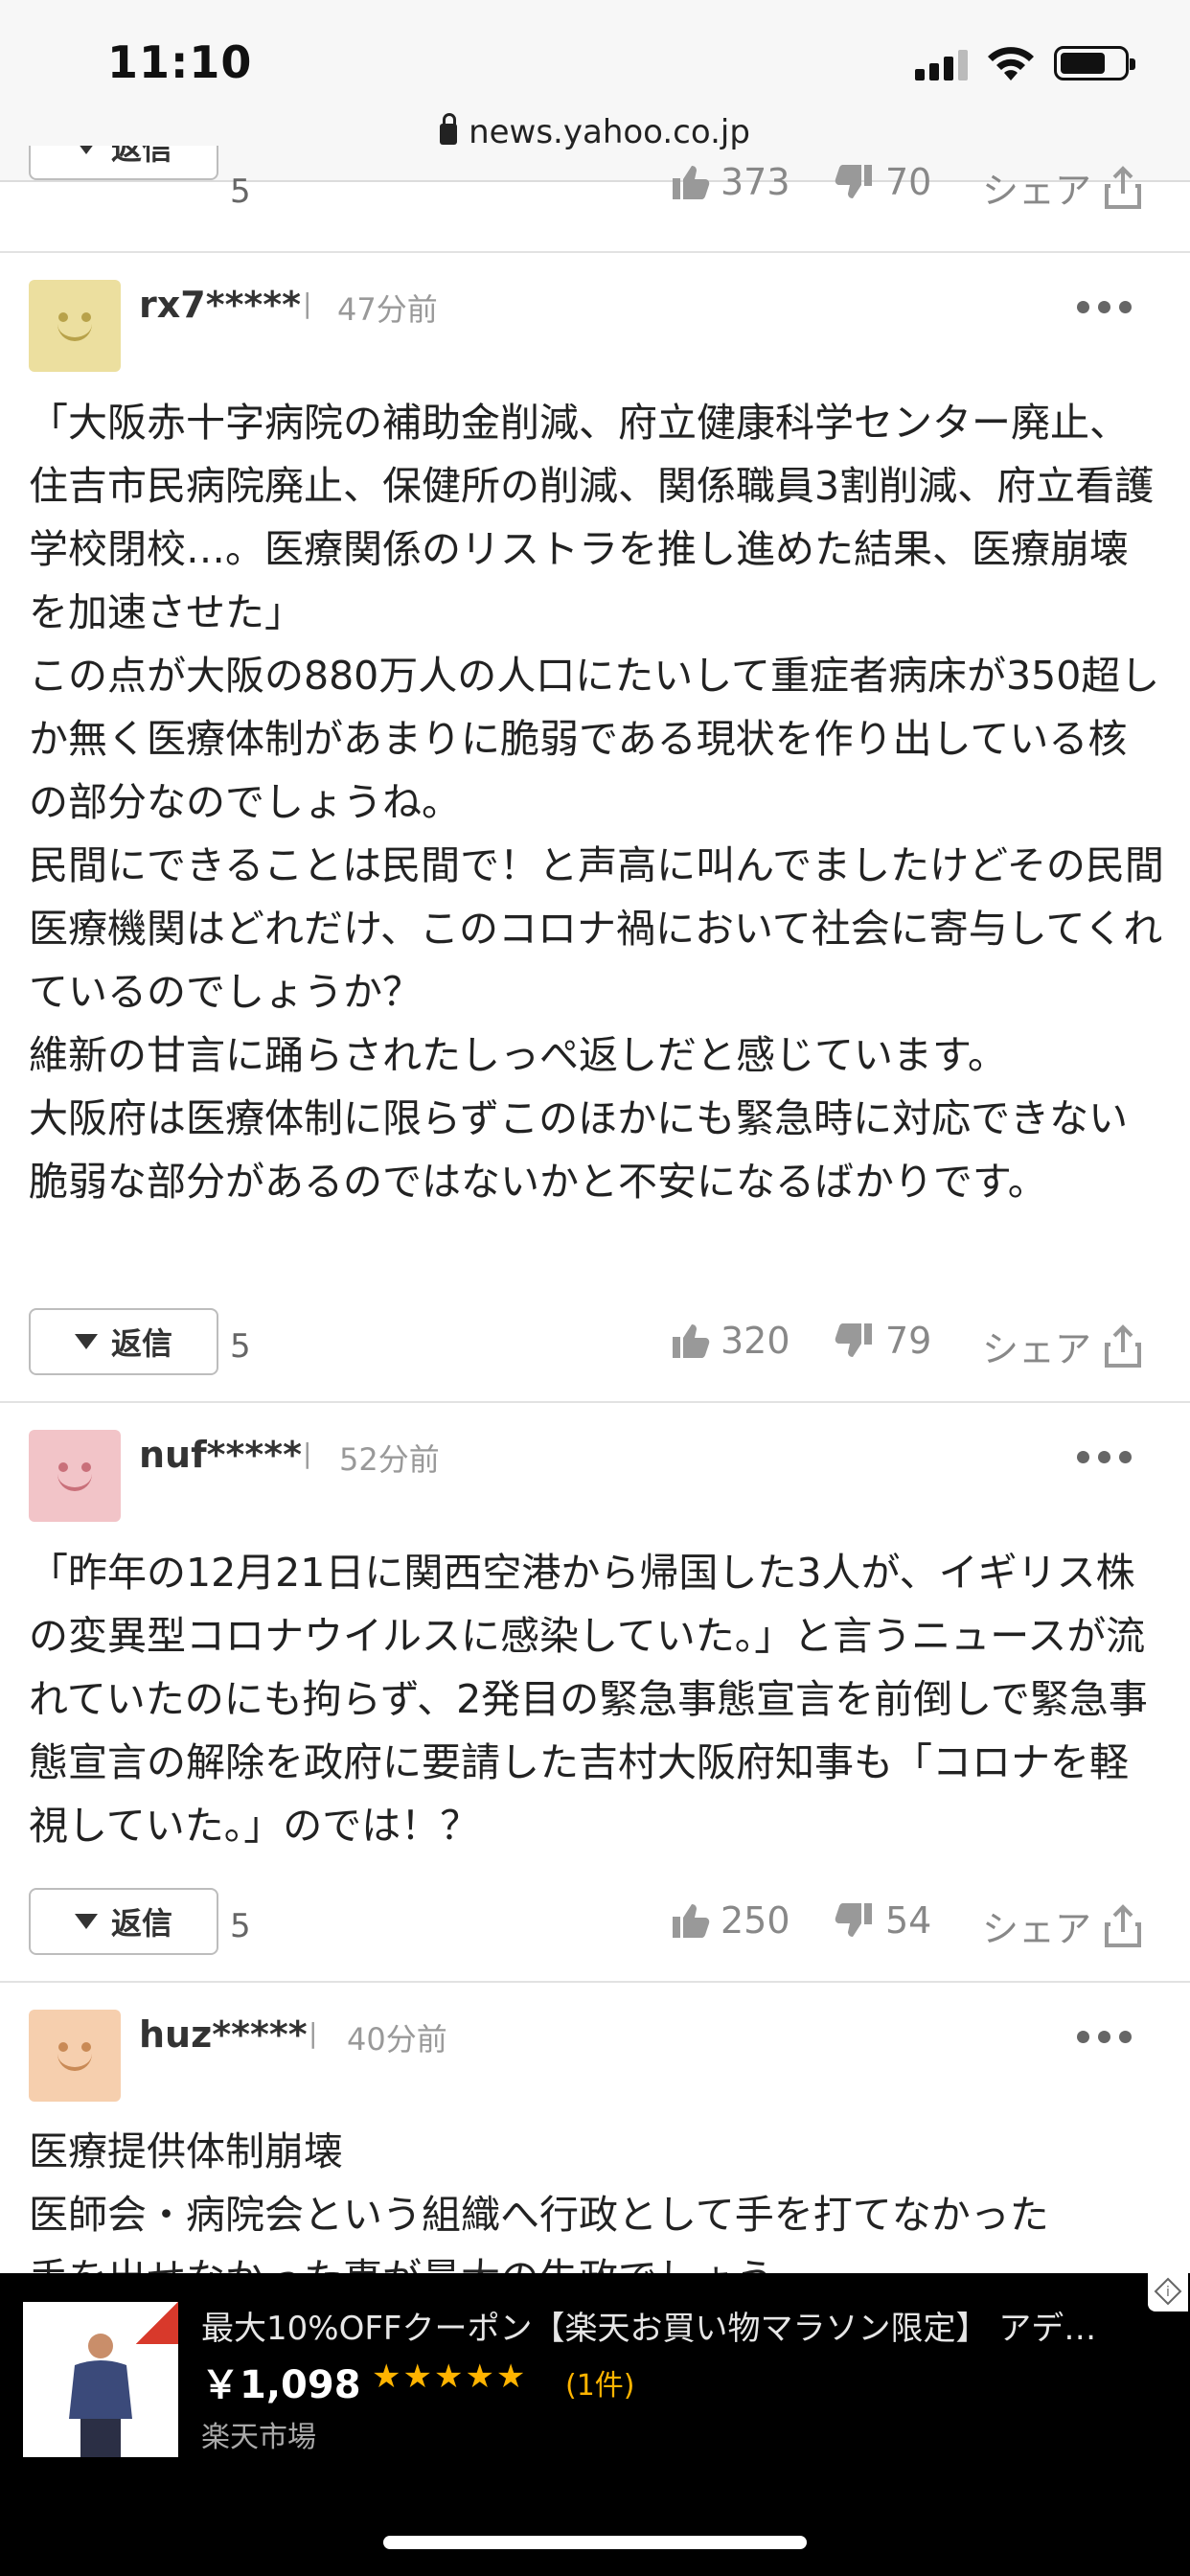  I want to click on previous-comment-actions: 返信 5 373 70 シェア, so click(595, 184).